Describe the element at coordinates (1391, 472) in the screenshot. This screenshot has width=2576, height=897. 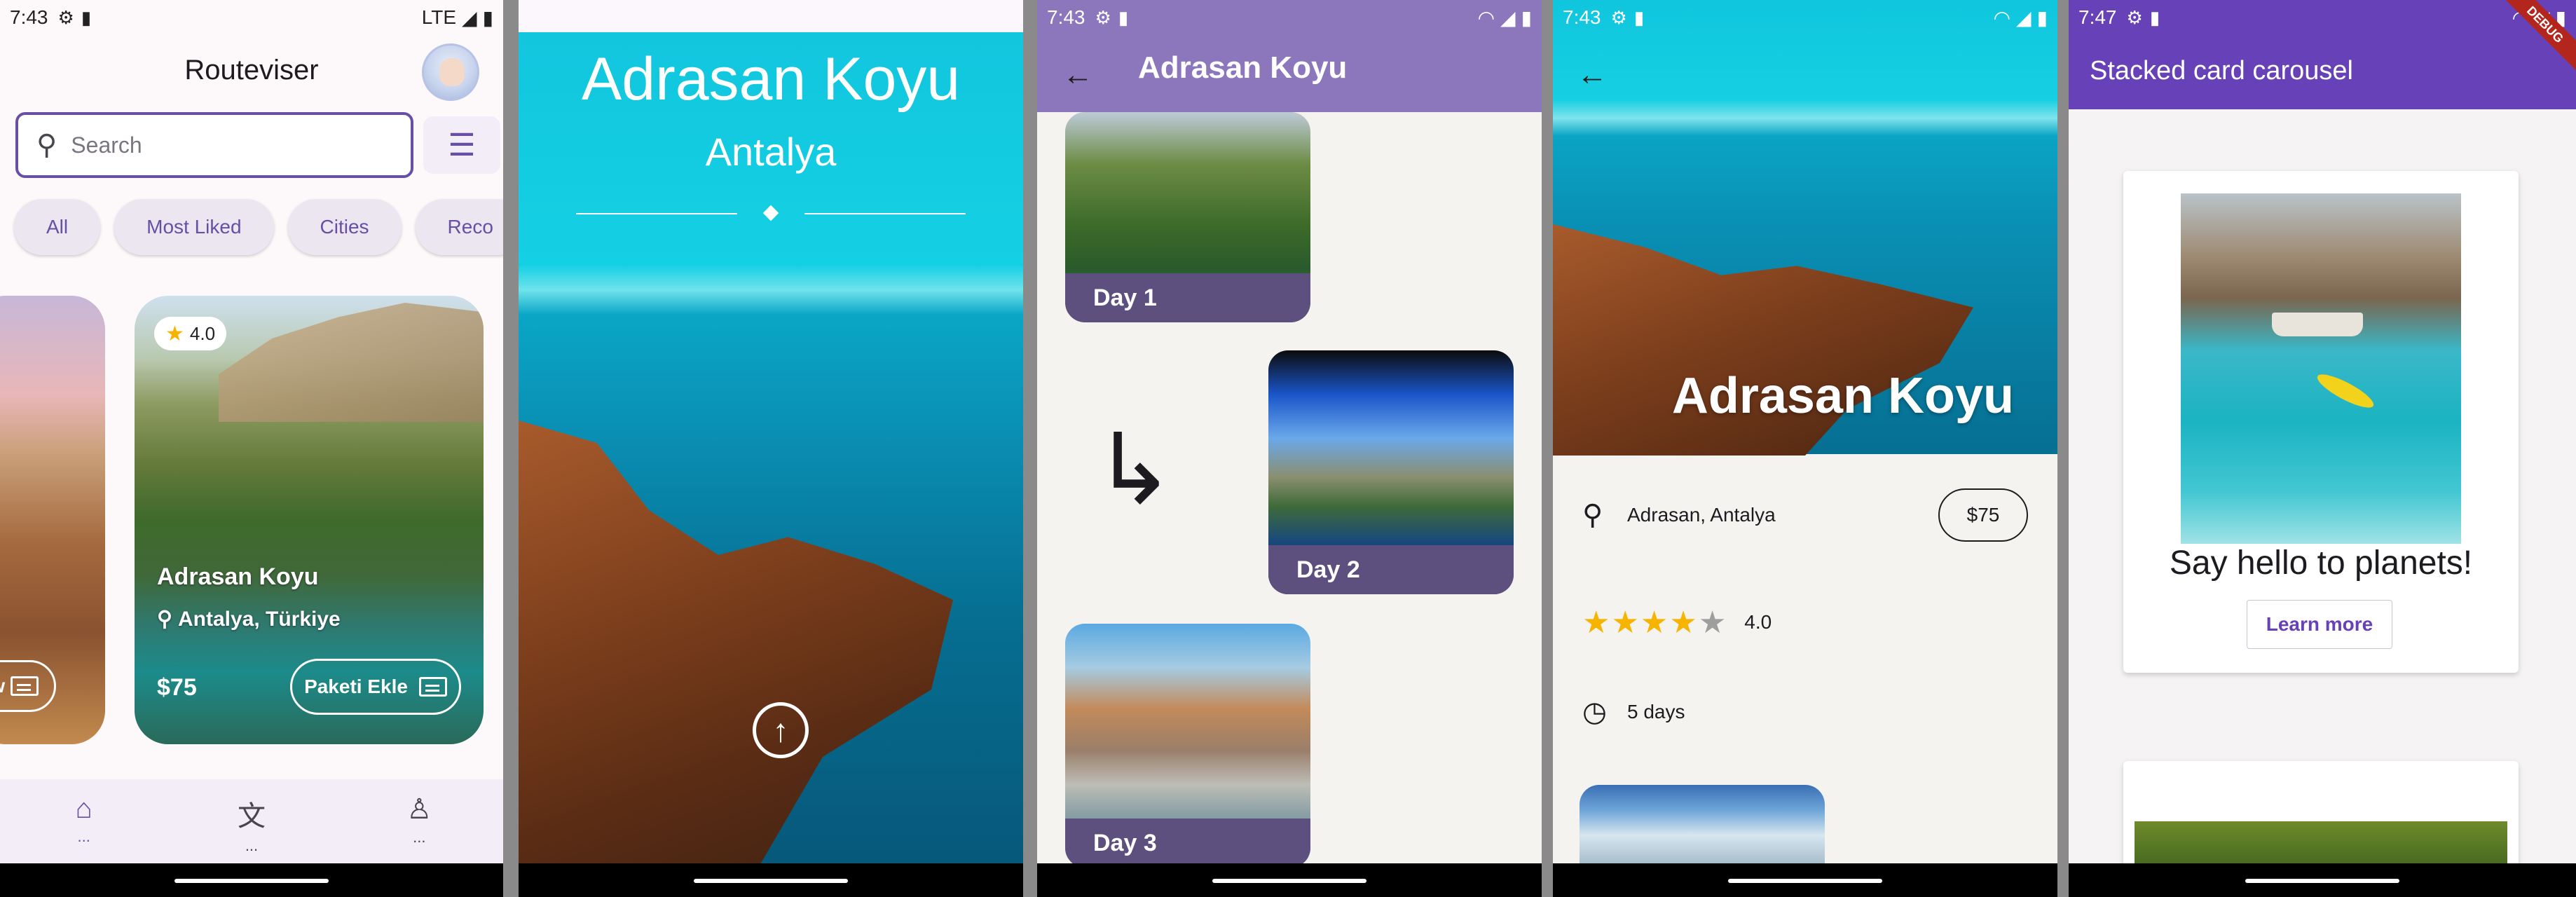
I see `day-card-2: Day 2` at that location.